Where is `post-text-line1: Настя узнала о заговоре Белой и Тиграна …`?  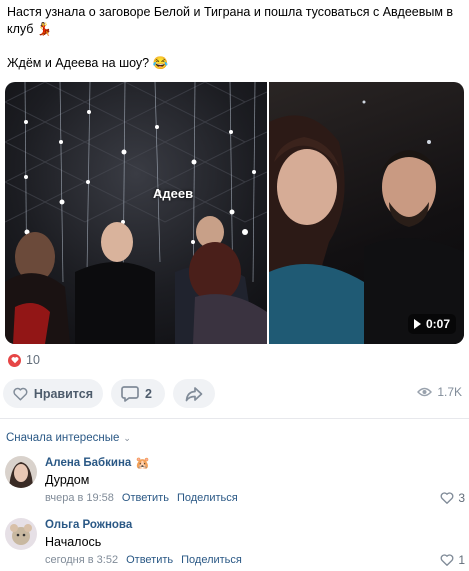 post-text-line1: Настя узнала о заговоре Белой и Тиграна … is located at coordinates (230, 20).